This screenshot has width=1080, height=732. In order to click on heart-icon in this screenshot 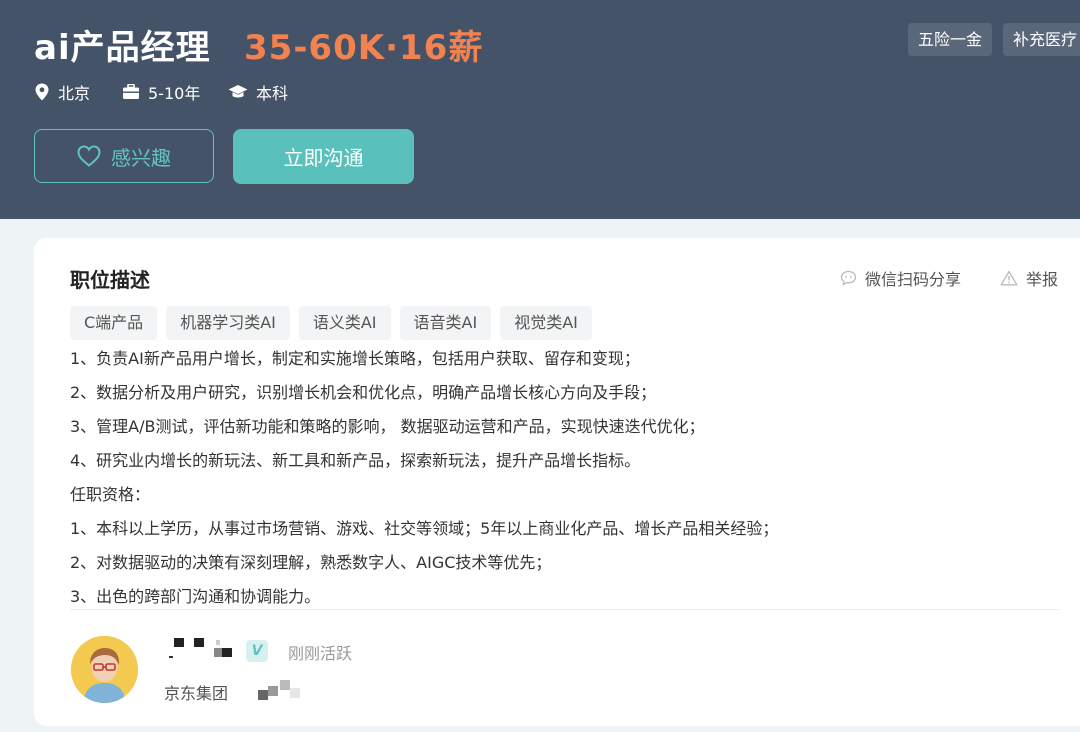, I will do `click(89, 156)`.